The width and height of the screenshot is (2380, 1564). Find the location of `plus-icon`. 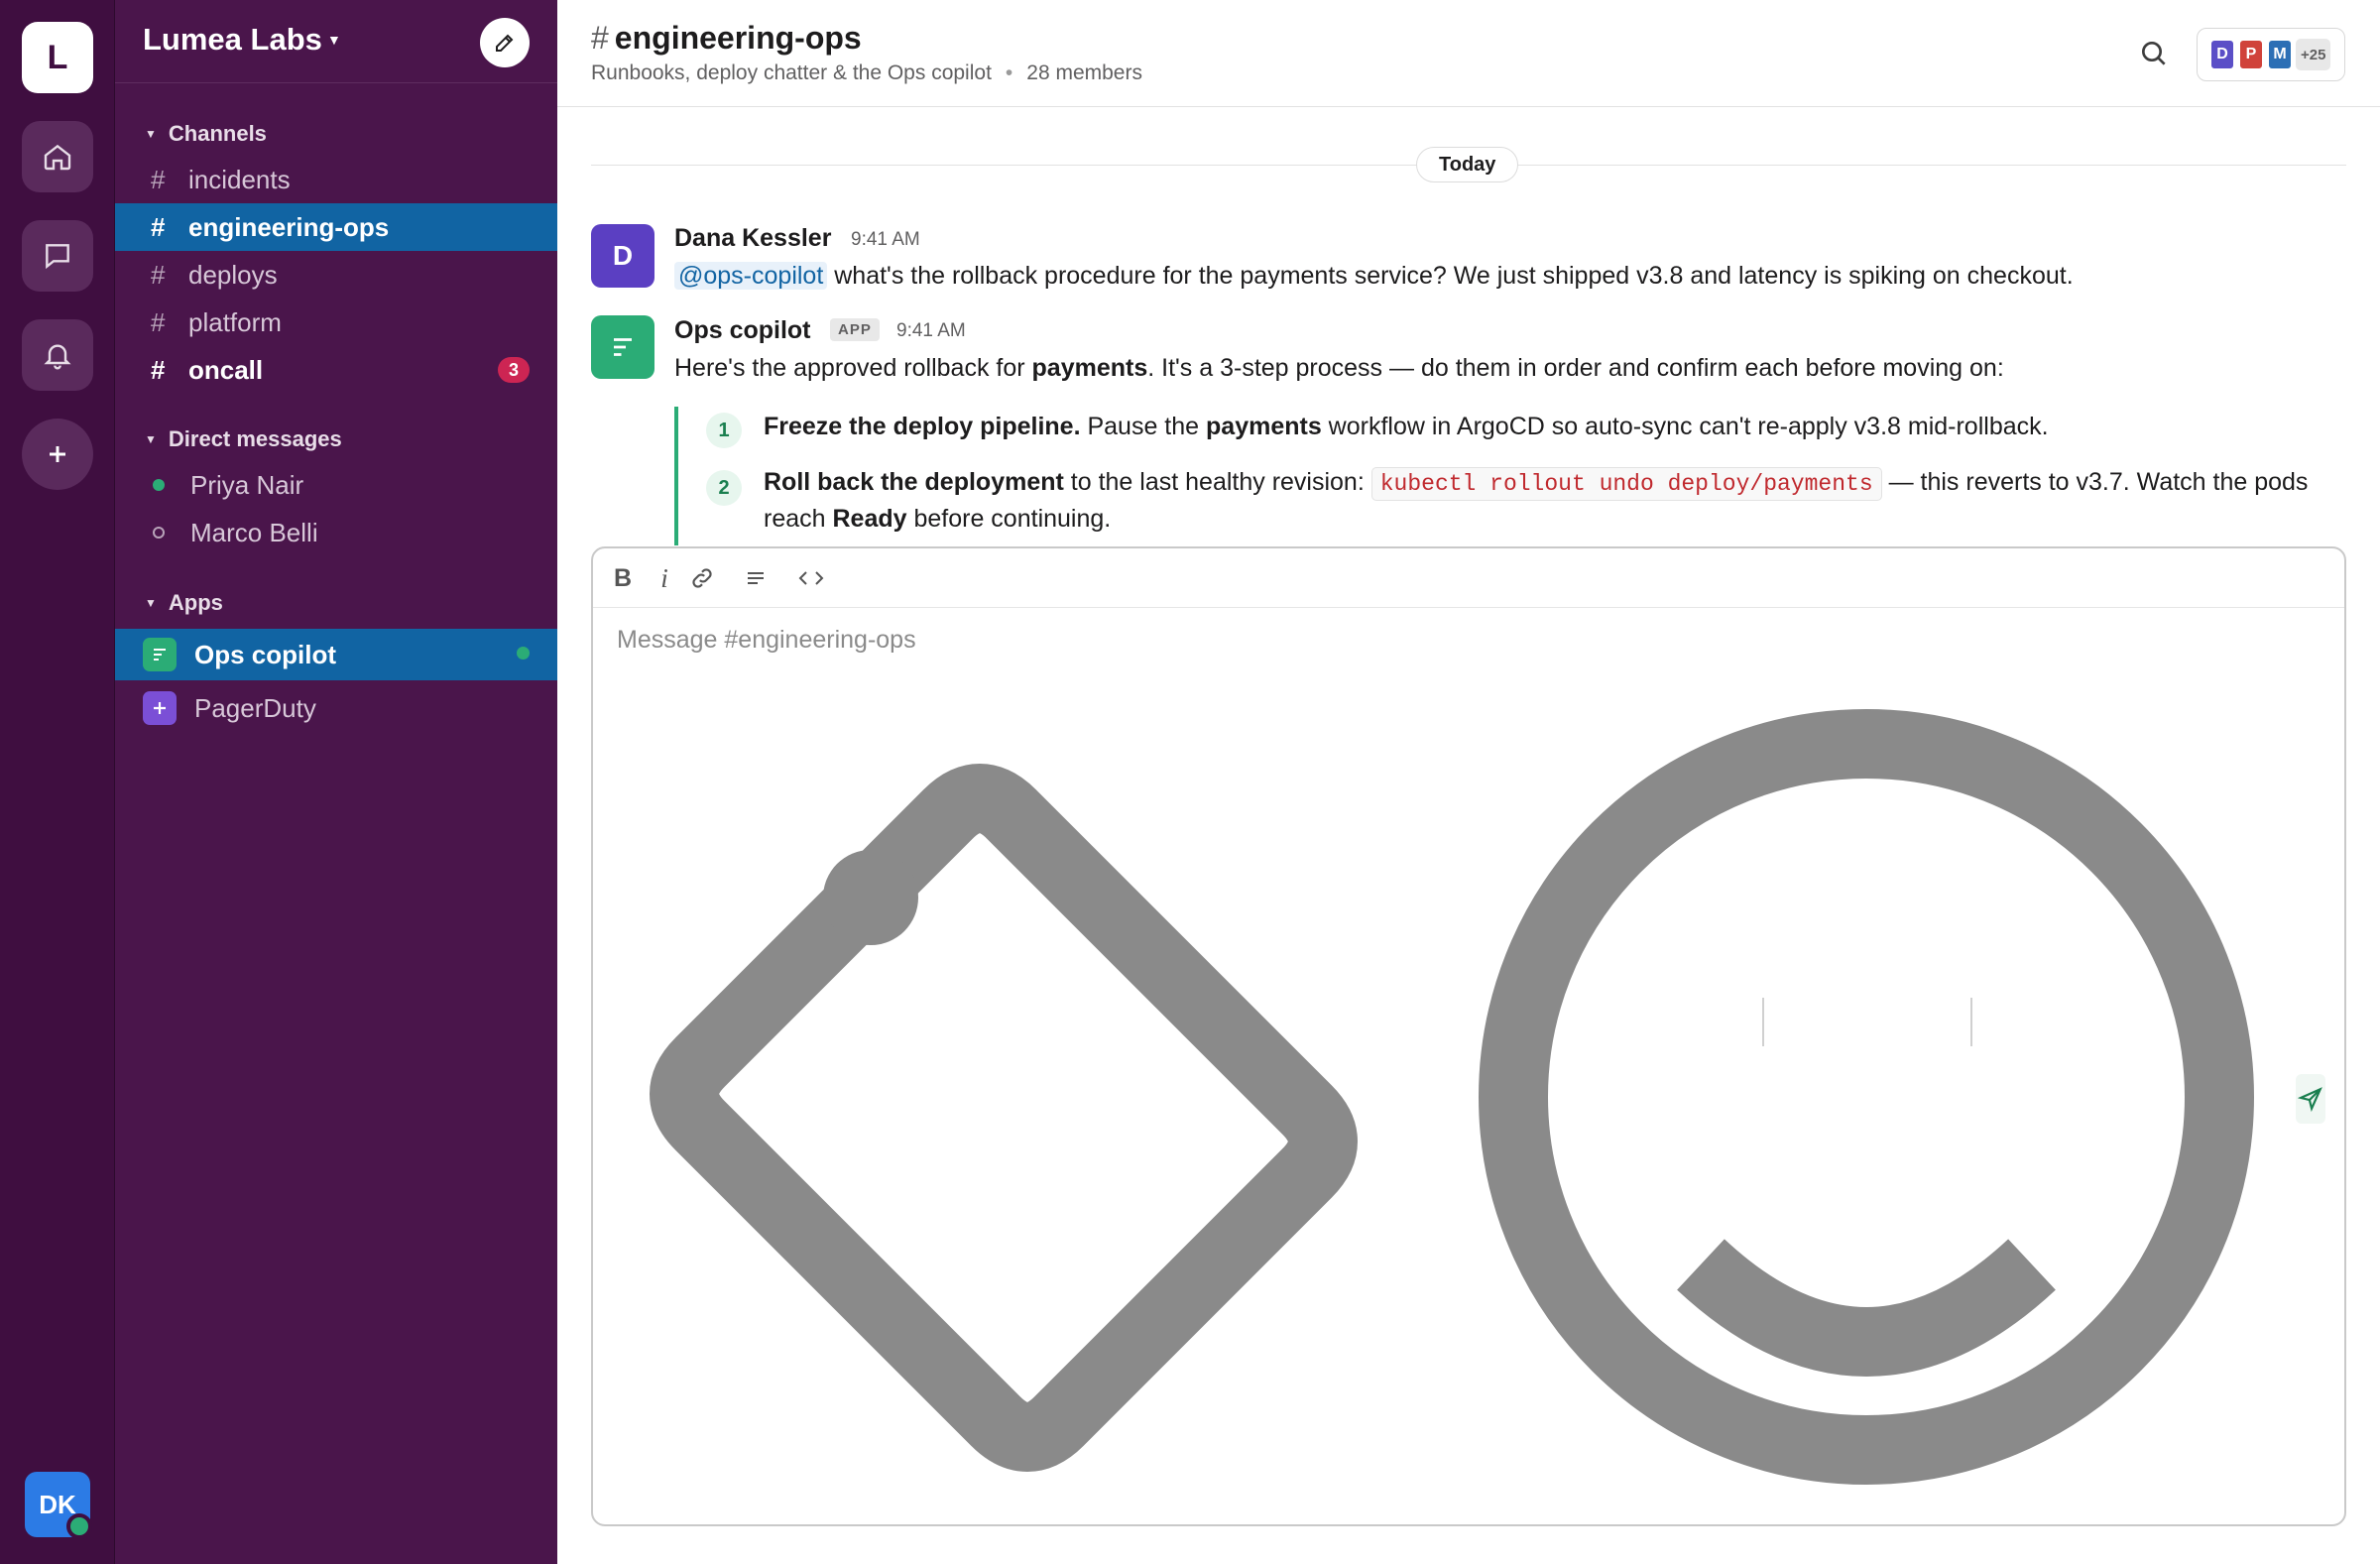

plus-icon is located at coordinates (57, 454).